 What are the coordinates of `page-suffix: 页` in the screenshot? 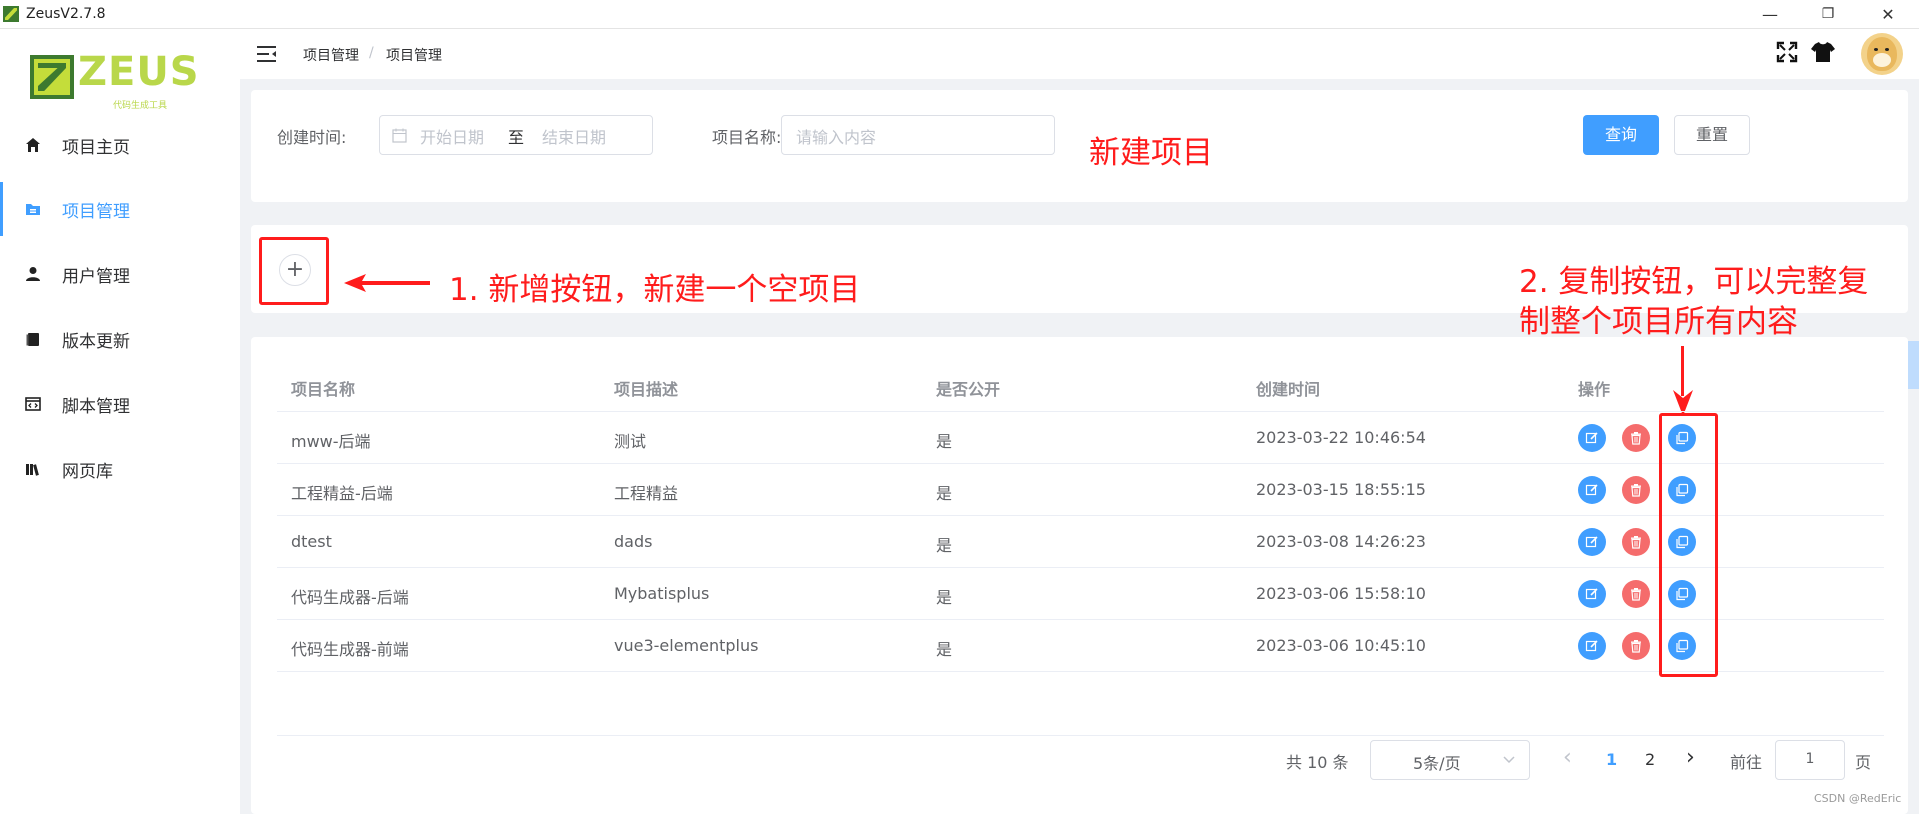 It's located at (1863, 762).